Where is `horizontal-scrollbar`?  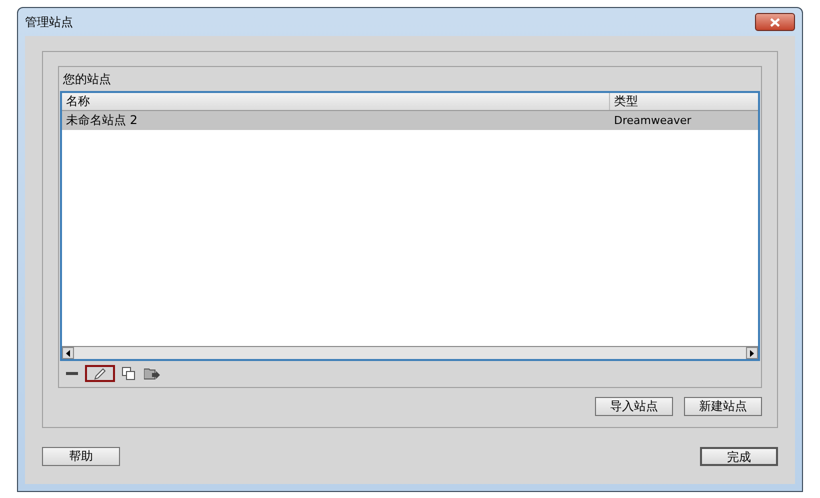 horizontal-scrollbar is located at coordinates (410, 352).